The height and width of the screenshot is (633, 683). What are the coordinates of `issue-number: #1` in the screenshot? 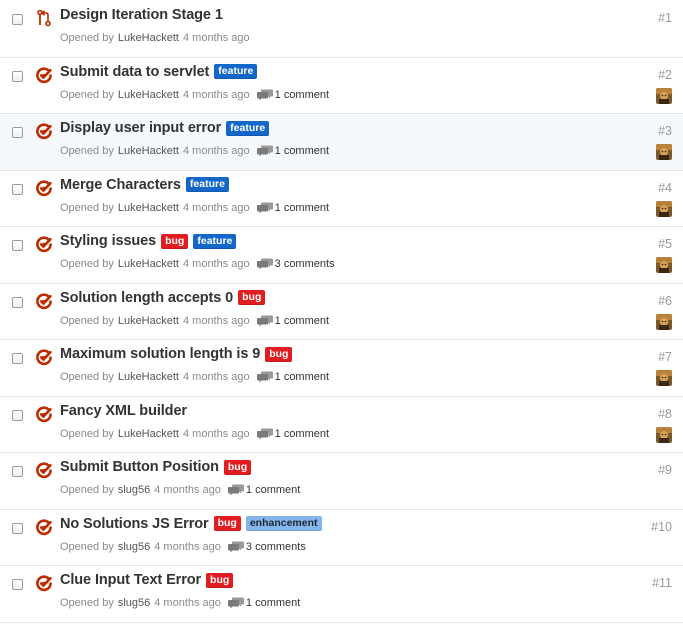 It's located at (665, 18).